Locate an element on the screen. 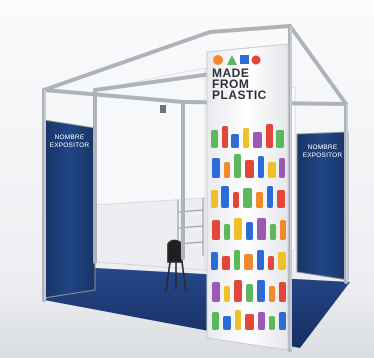  left-panel-line-1: NOMBRE is located at coordinates (69, 137).